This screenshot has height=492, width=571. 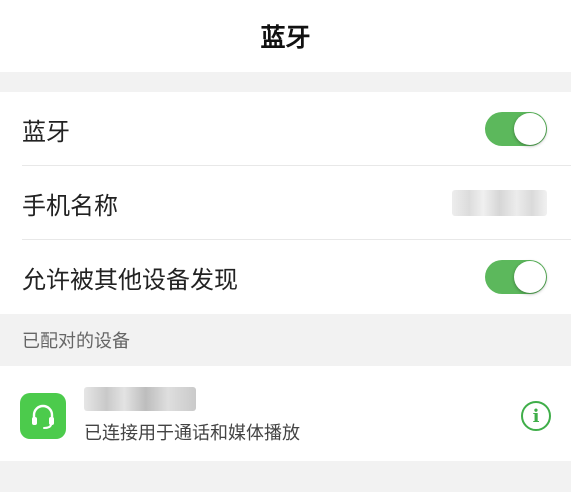 I want to click on device-status: 已连接用于通话和媒体播放, so click(x=192, y=433).